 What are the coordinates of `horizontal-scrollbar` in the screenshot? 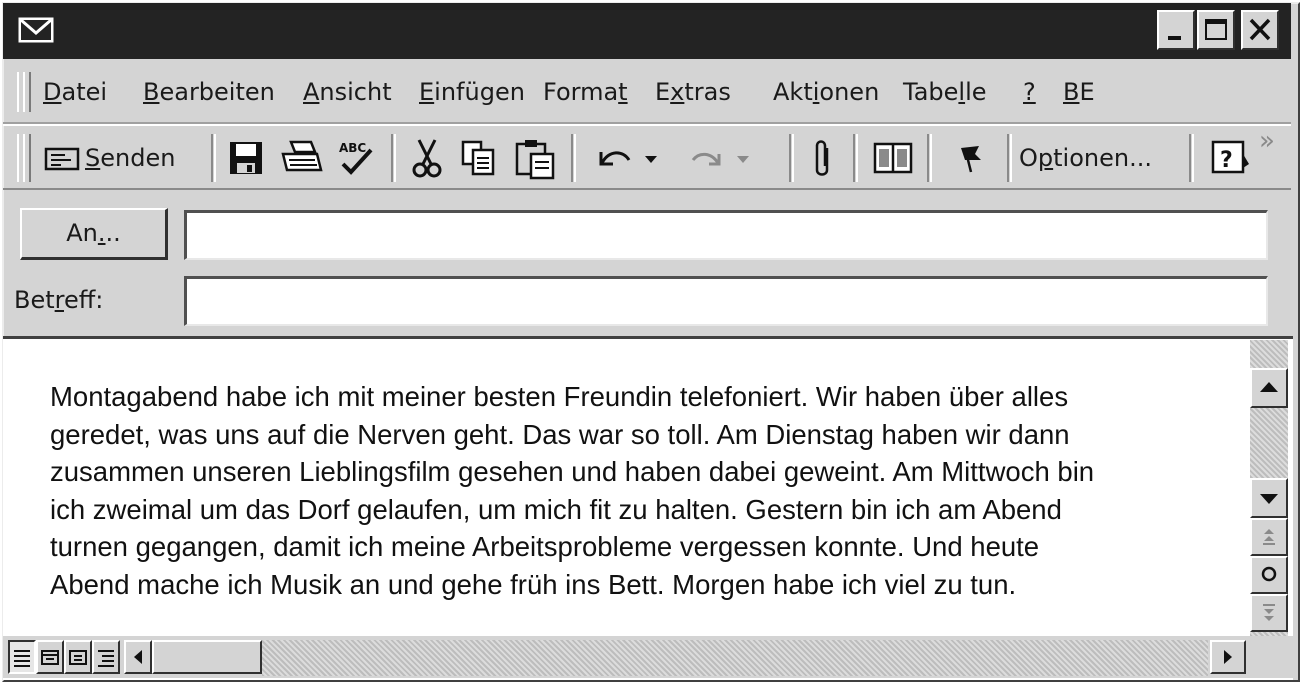 It's located at (735, 658).